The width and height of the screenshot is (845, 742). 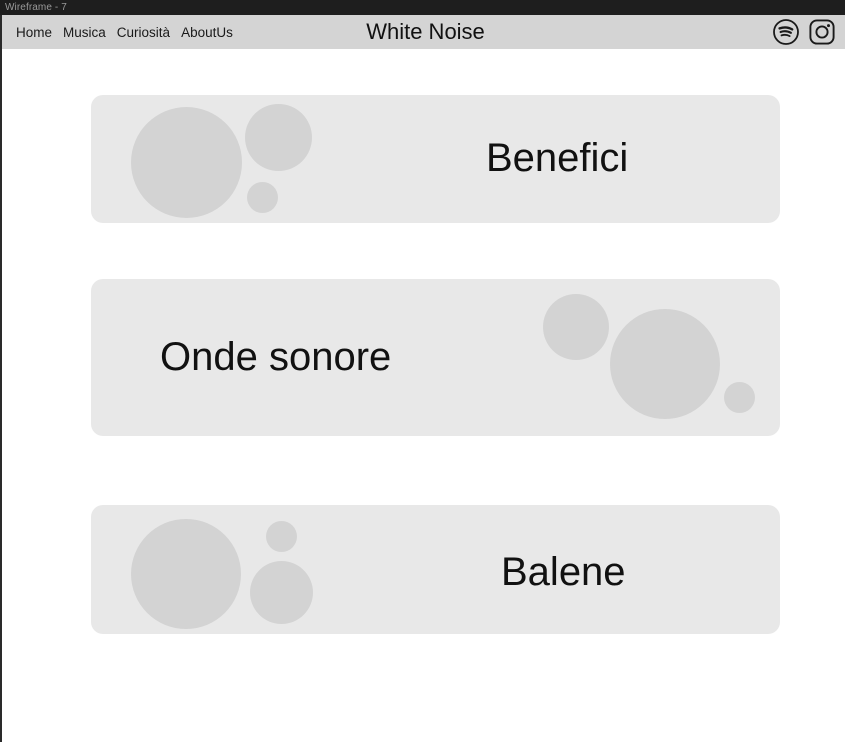 I want to click on nav-item-curiosita: Curiosità, so click(x=143, y=32).